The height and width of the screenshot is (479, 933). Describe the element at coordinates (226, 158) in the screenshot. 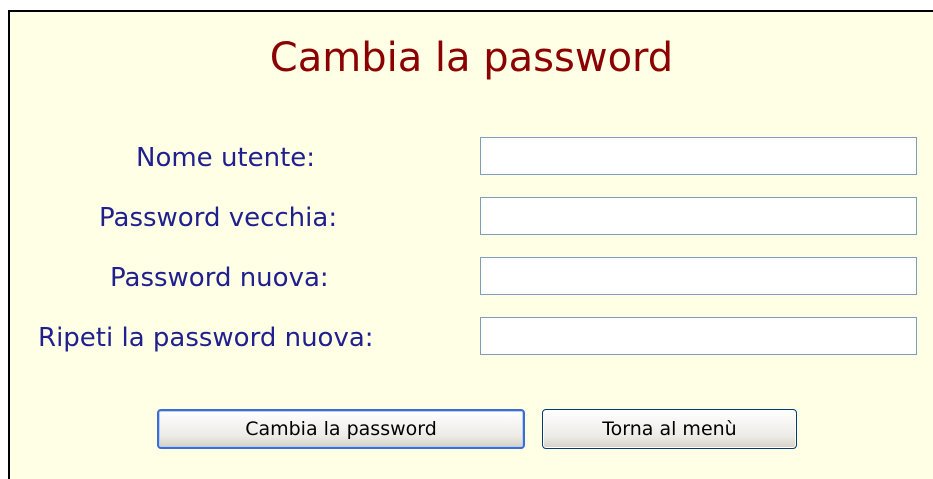

I see `username-label: Nome utente:` at that location.